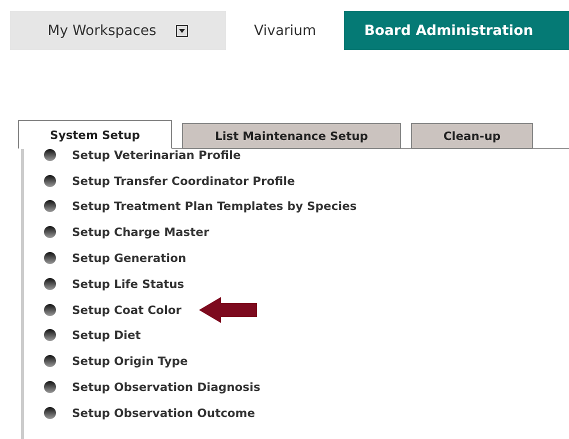 This screenshot has height=439, width=569. What do you see at coordinates (130, 361) in the screenshot?
I see `menu-link: Setup Origin Type` at bounding box center [130, 361].